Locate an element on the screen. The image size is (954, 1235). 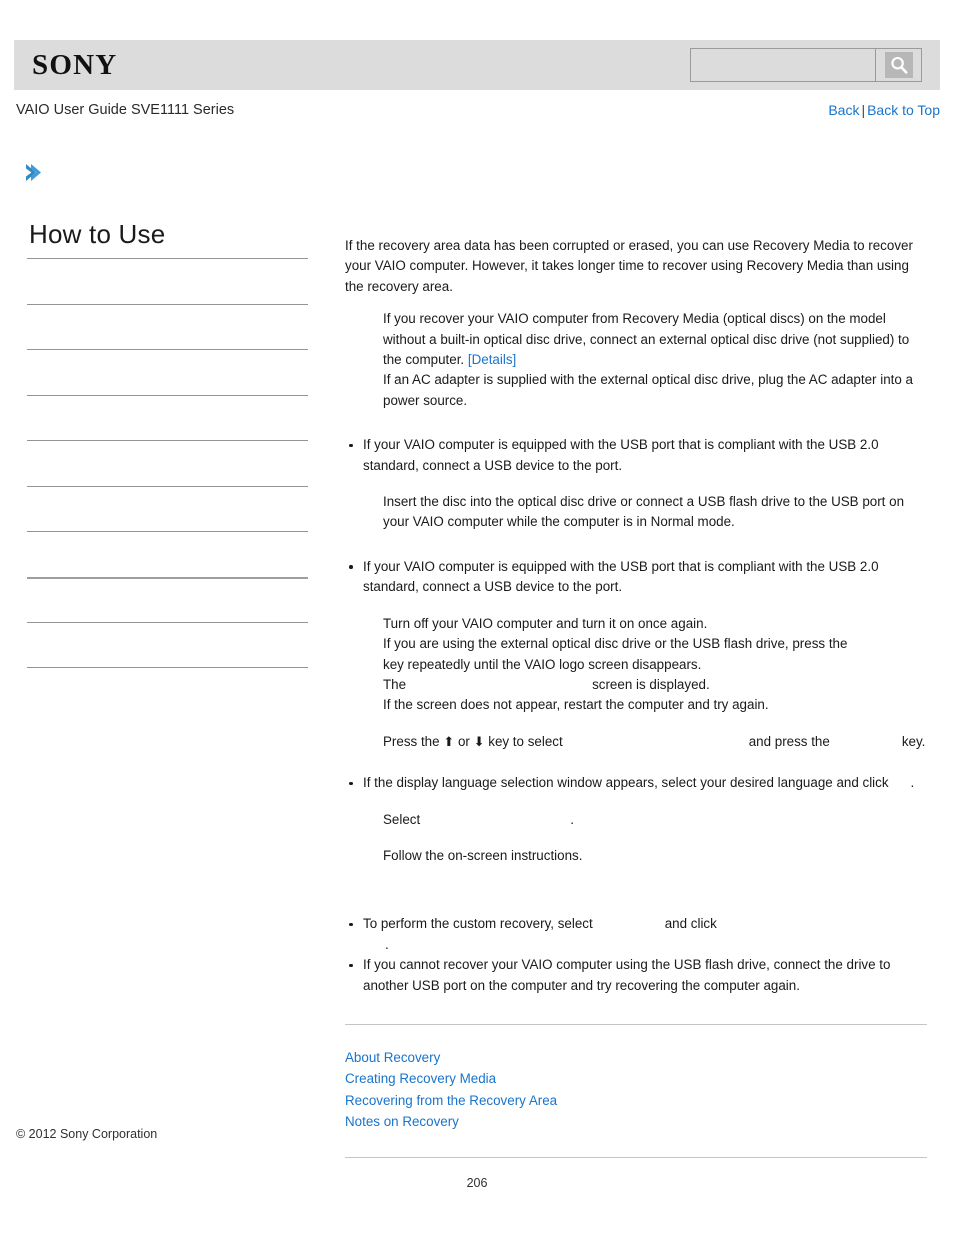
step-screen-text-a: The is located at coordinates (395, 684).